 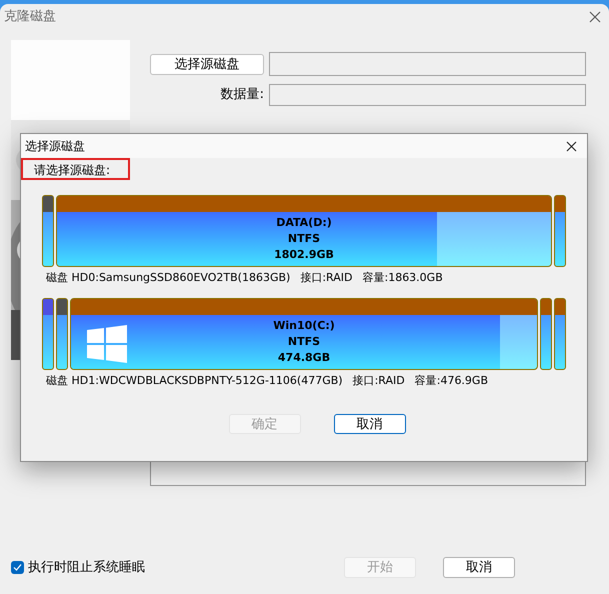 What do you see at coordinates (55, 146) in the screenshot?
I see `dialog-title: 选择源磁盘` at bounding box center [55, 146].